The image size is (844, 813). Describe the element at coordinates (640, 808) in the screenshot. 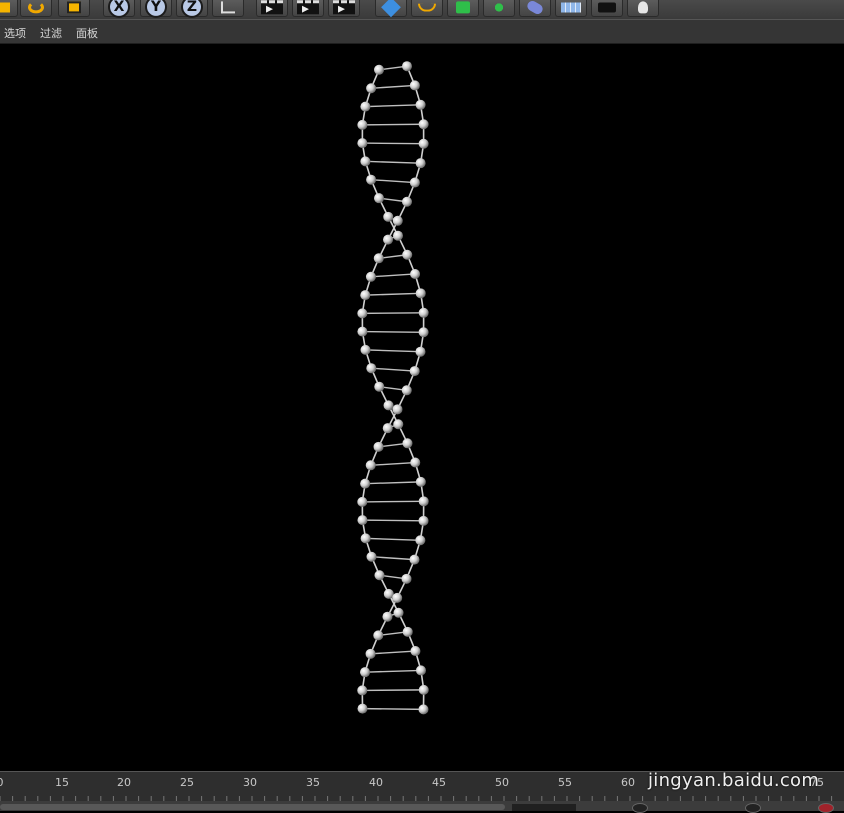

I see `goto-start-button` at that location.